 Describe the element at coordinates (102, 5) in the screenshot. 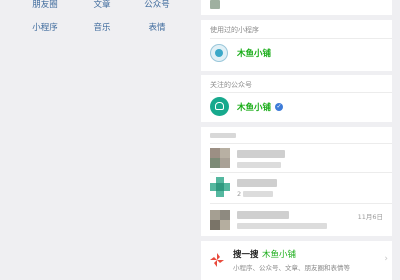

I see `category-articles: 文章` at that location.